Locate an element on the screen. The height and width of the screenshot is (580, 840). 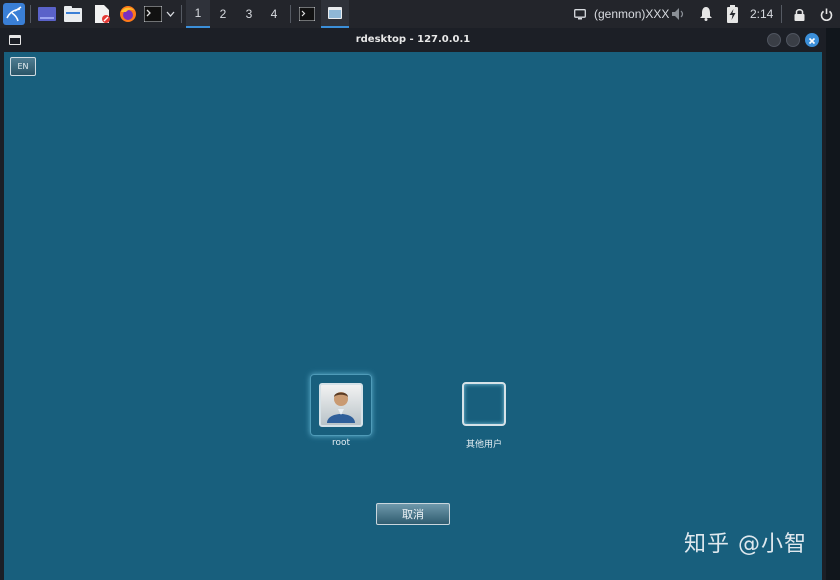
maximize-button is located at coordinates (793, 40).